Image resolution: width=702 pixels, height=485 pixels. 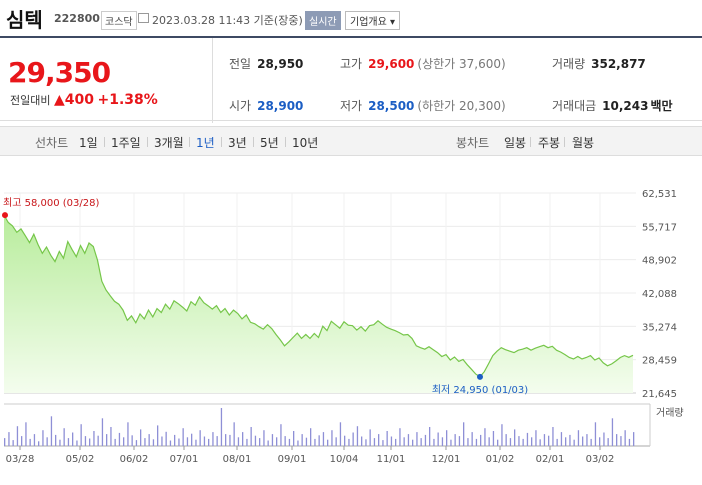 I want to click on y-tick-label: 35,274, so click(x=659, y=327).